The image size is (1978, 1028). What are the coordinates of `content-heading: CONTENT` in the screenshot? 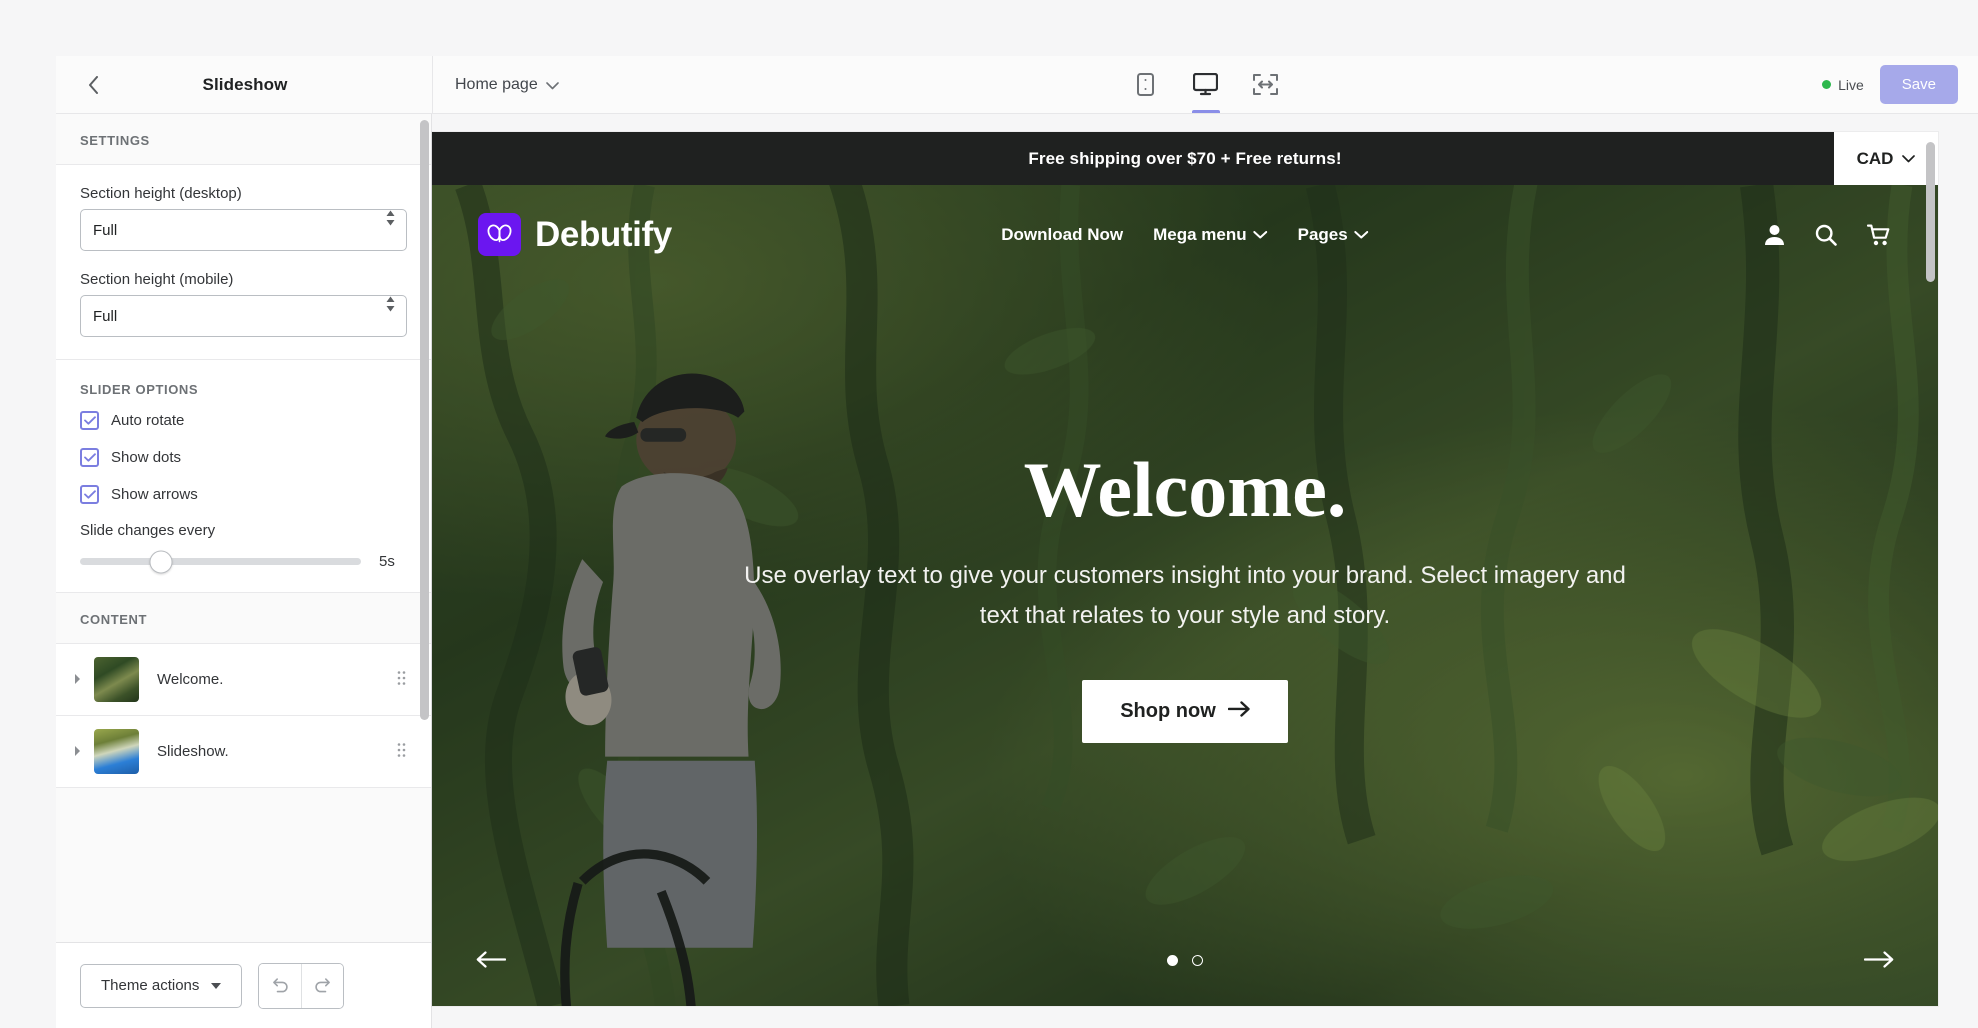 It's located at (243, 618).